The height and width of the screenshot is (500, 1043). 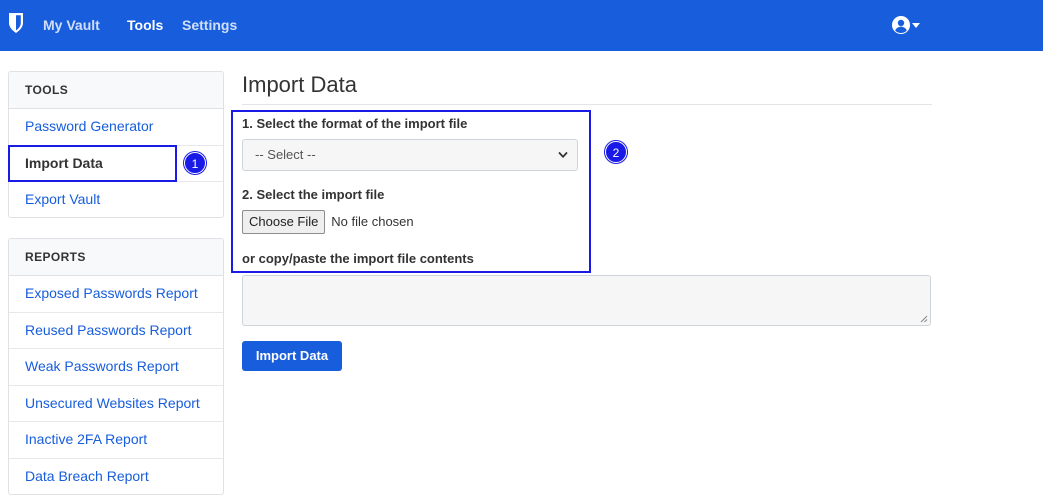 What do you see at coordinates (116, 294) in the screenshot?
I see `sidebar-item-exposed-passwords: Exposed Passwords Report` at bounding box center [116, 294].